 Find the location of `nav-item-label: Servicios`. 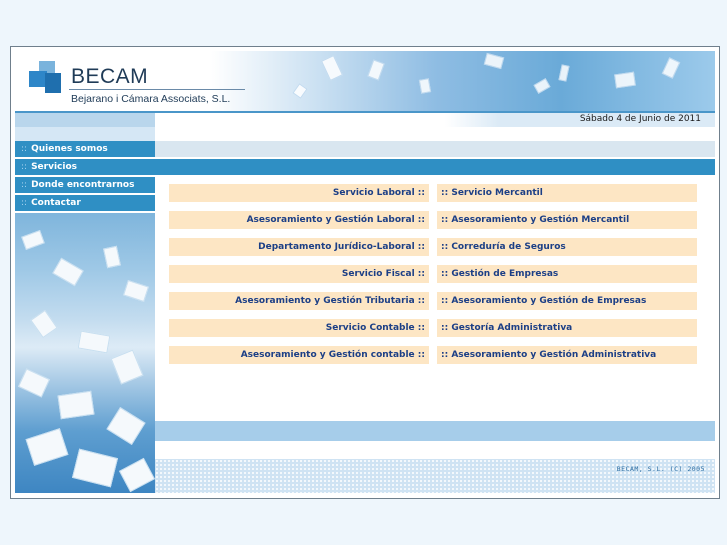

nav-item-label: Servicios is located at coordinates (54, 167).